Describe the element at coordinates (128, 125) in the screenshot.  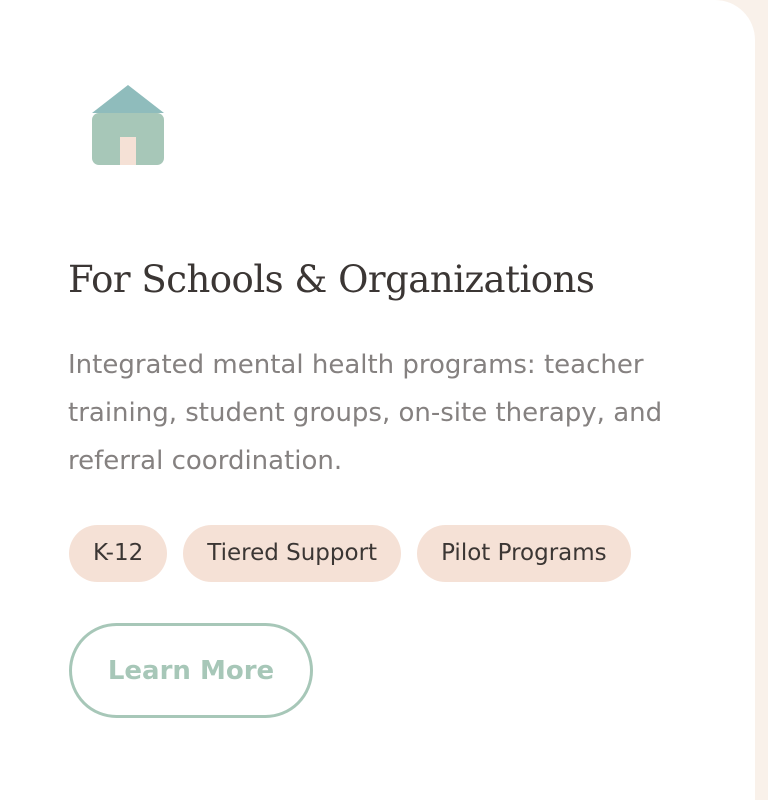
I see `house-icon` at that location.